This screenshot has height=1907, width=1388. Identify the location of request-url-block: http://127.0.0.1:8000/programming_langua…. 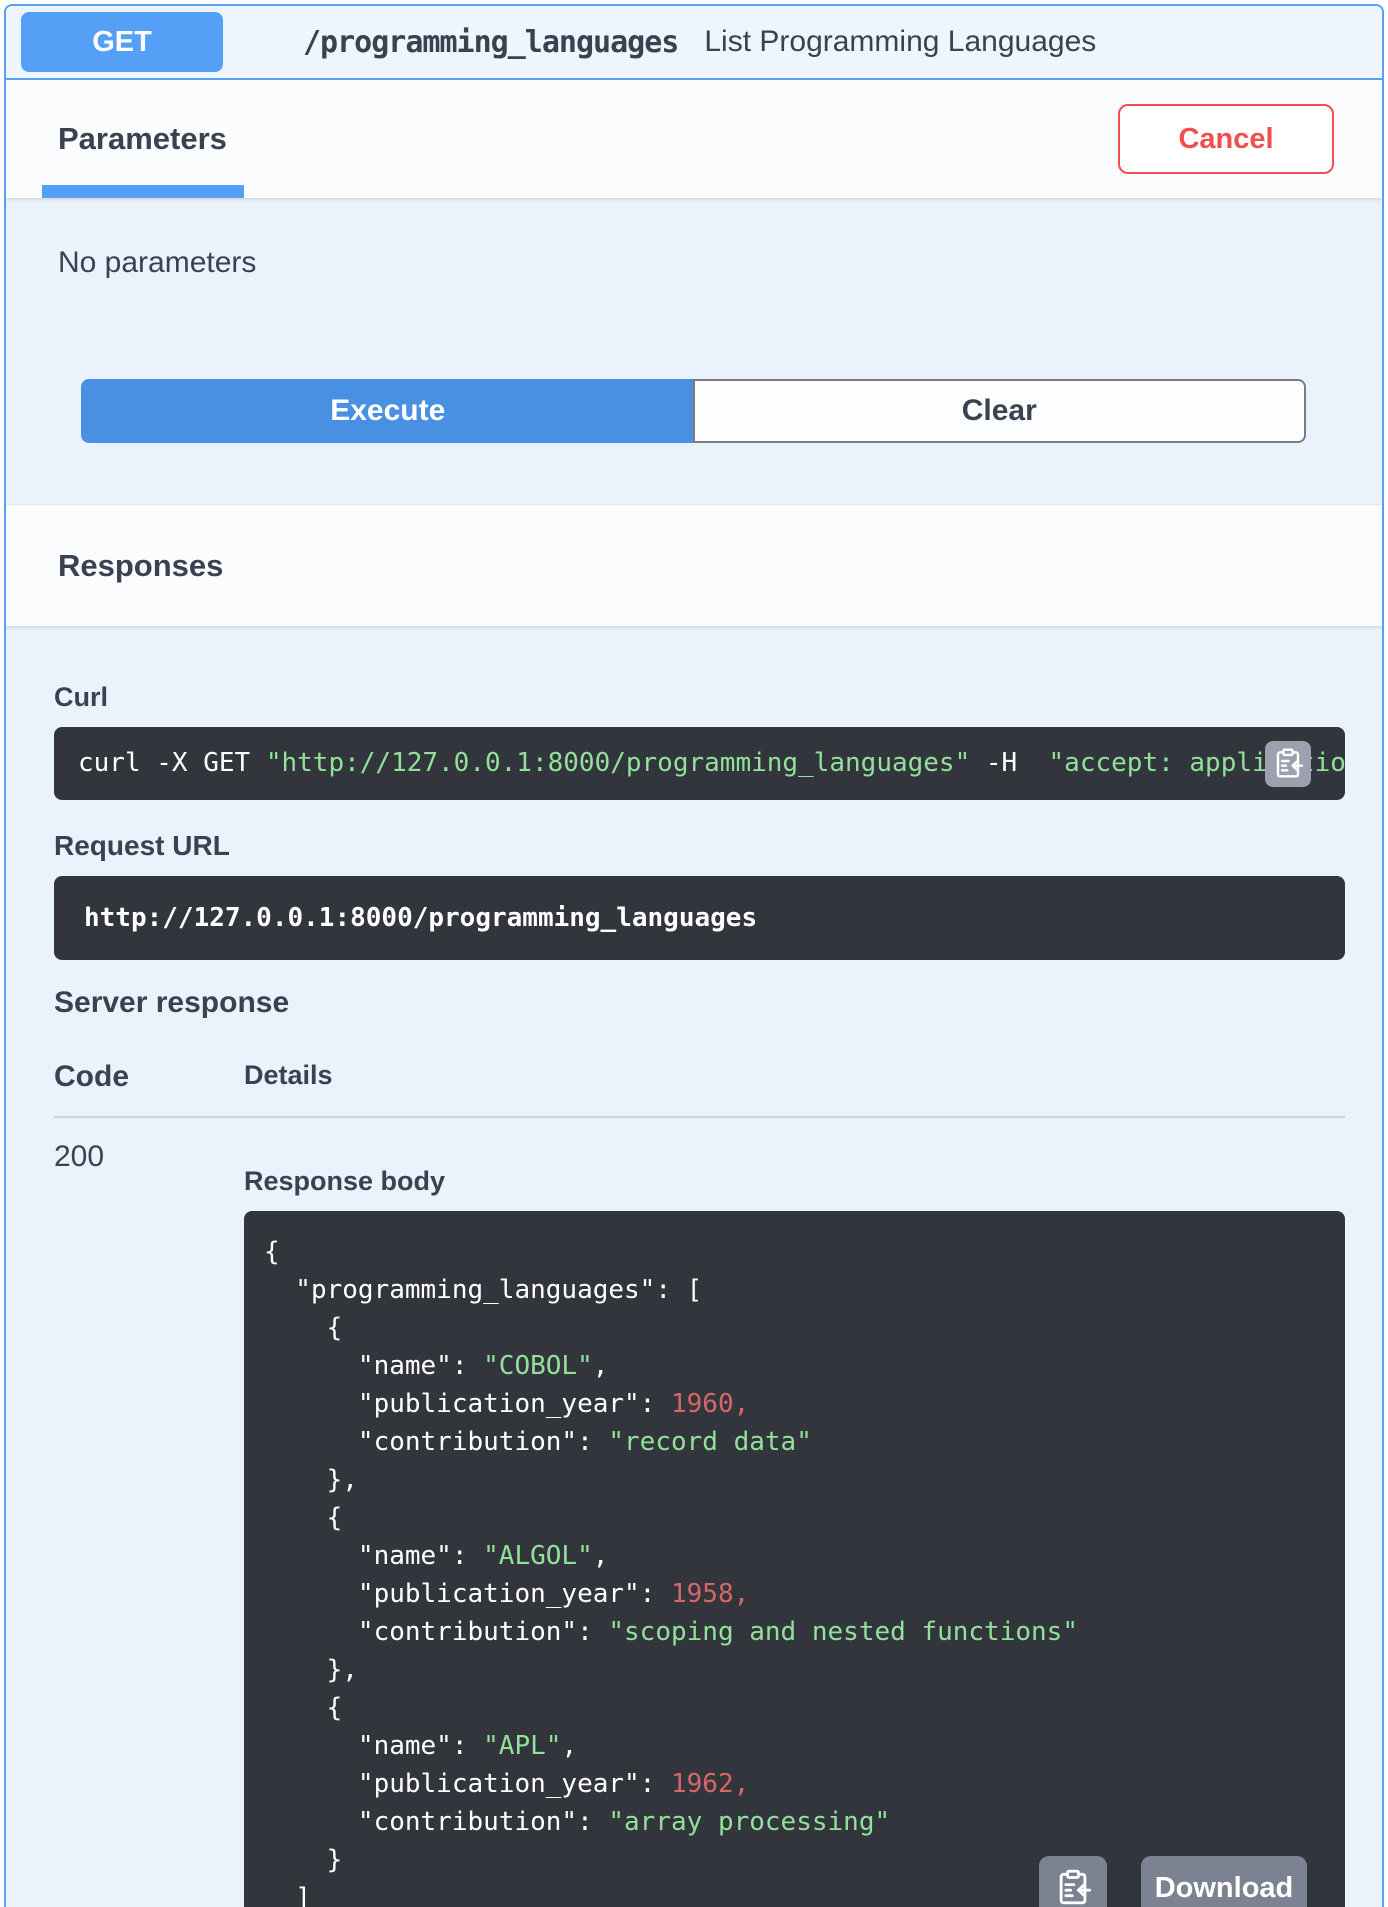
(699, 918).